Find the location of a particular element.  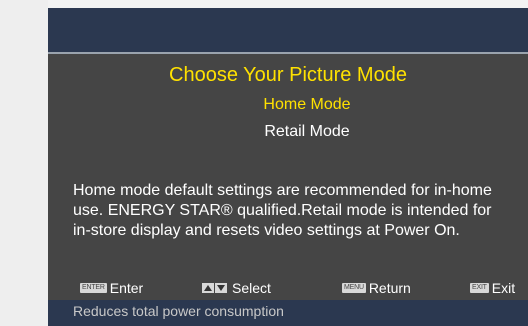

menu-key-icon: MENU is located at coordinates (354, 288).